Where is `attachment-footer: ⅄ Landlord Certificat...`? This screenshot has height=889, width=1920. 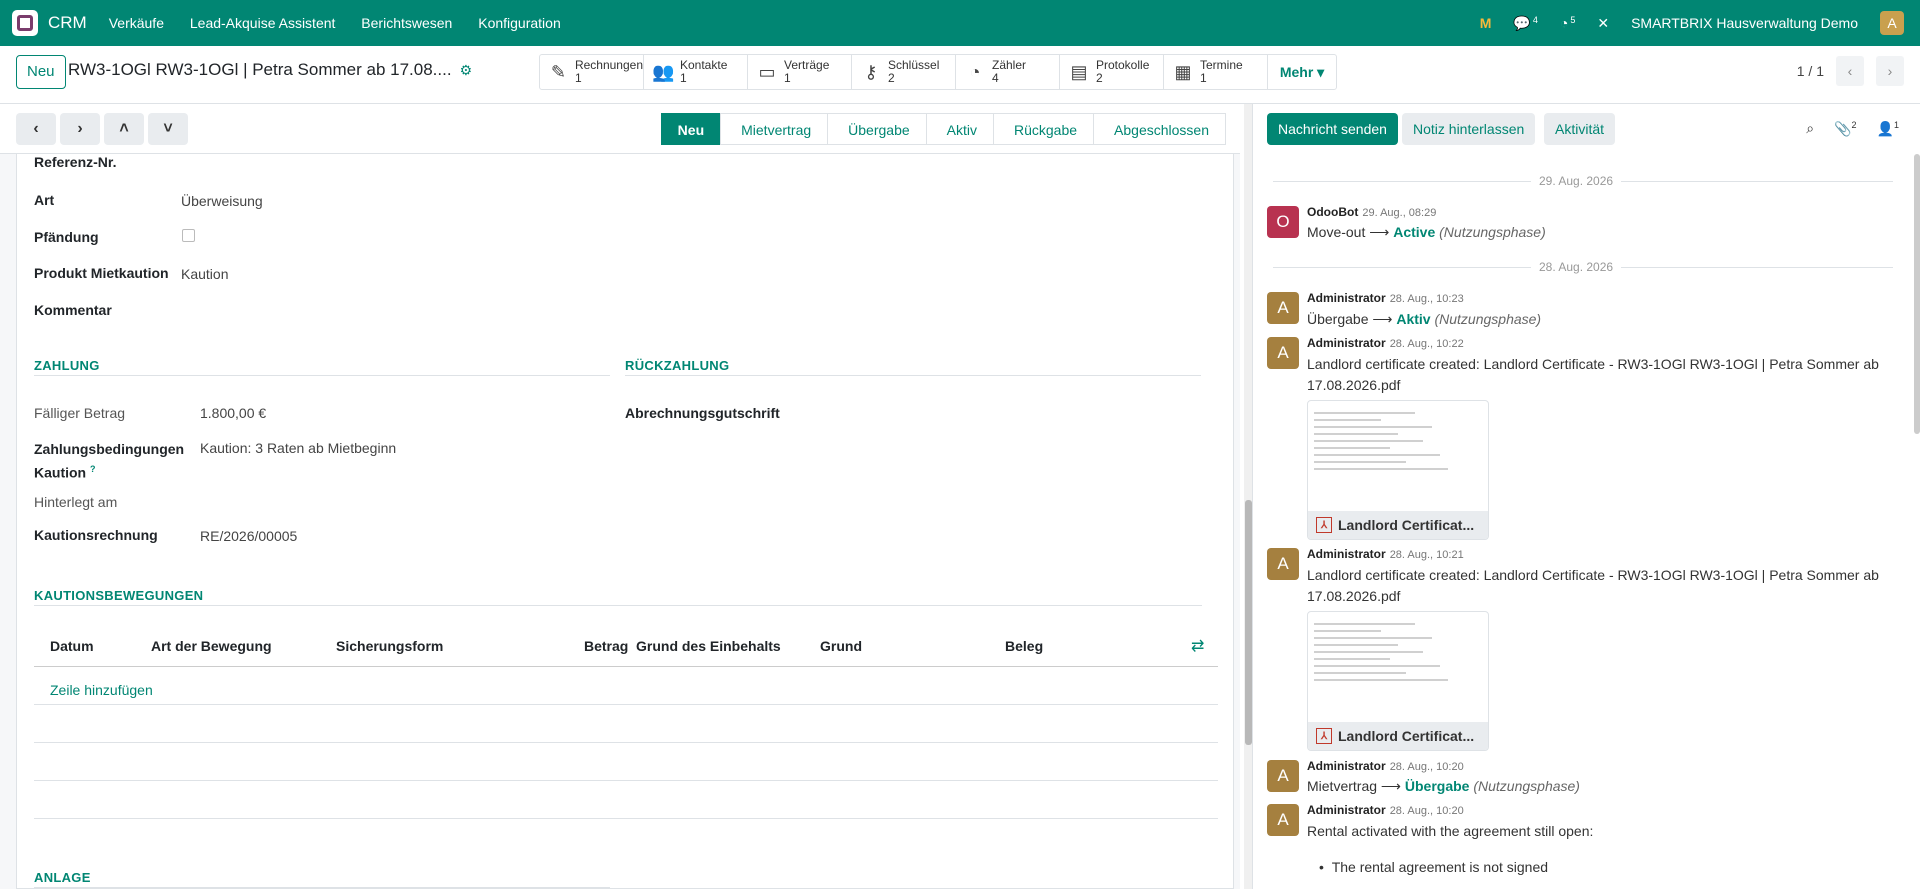 attachment-footer: ⅄ Landlord Certificat... is located at coordinates (1398, 736).